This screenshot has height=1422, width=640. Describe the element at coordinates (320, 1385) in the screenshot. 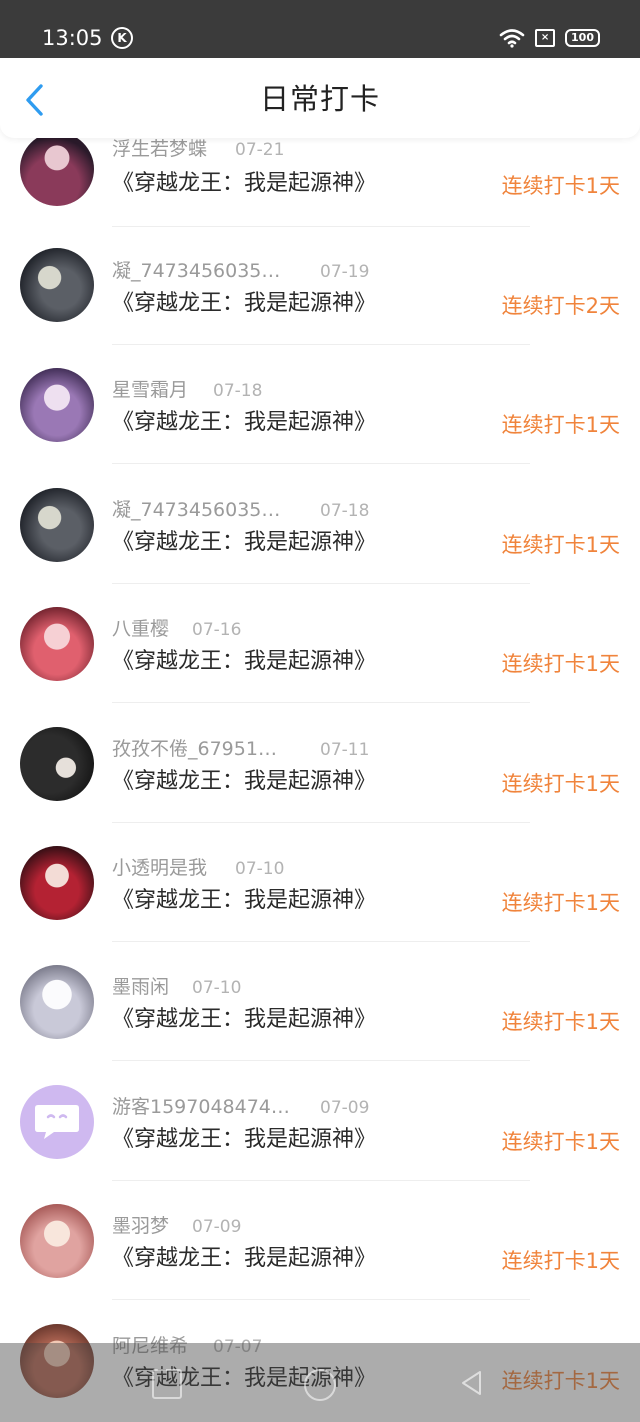

I see `home-button` at that location.